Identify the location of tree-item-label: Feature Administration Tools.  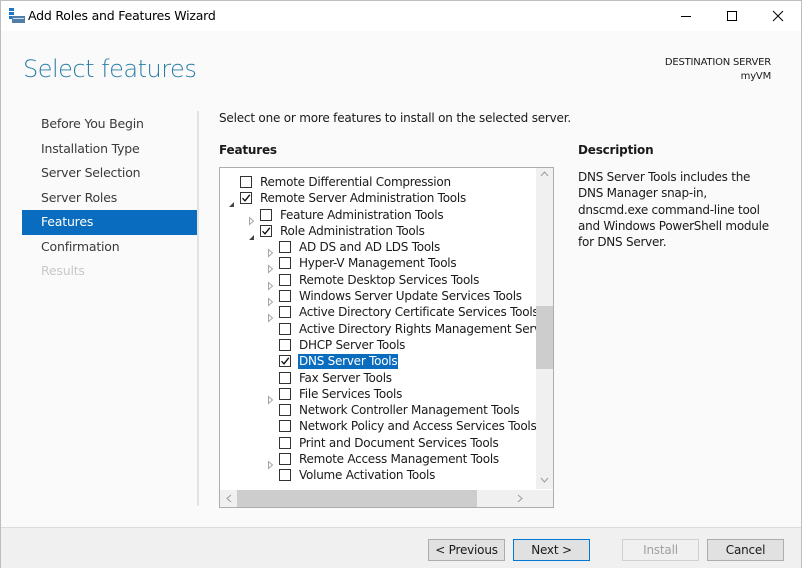
(361, 215).